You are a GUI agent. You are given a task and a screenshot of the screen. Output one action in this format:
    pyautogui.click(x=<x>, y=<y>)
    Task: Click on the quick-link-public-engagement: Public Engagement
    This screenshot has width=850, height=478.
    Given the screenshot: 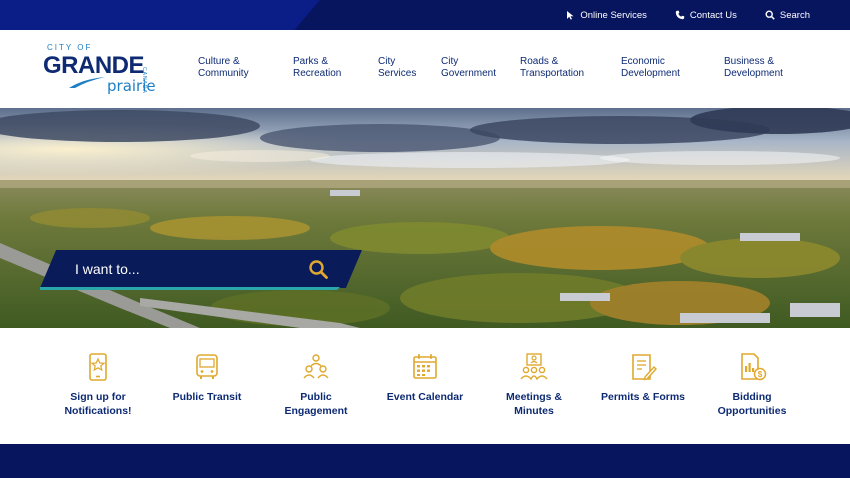 What is the action you would take?
    pyautogui.click(x=316, y=385)
    